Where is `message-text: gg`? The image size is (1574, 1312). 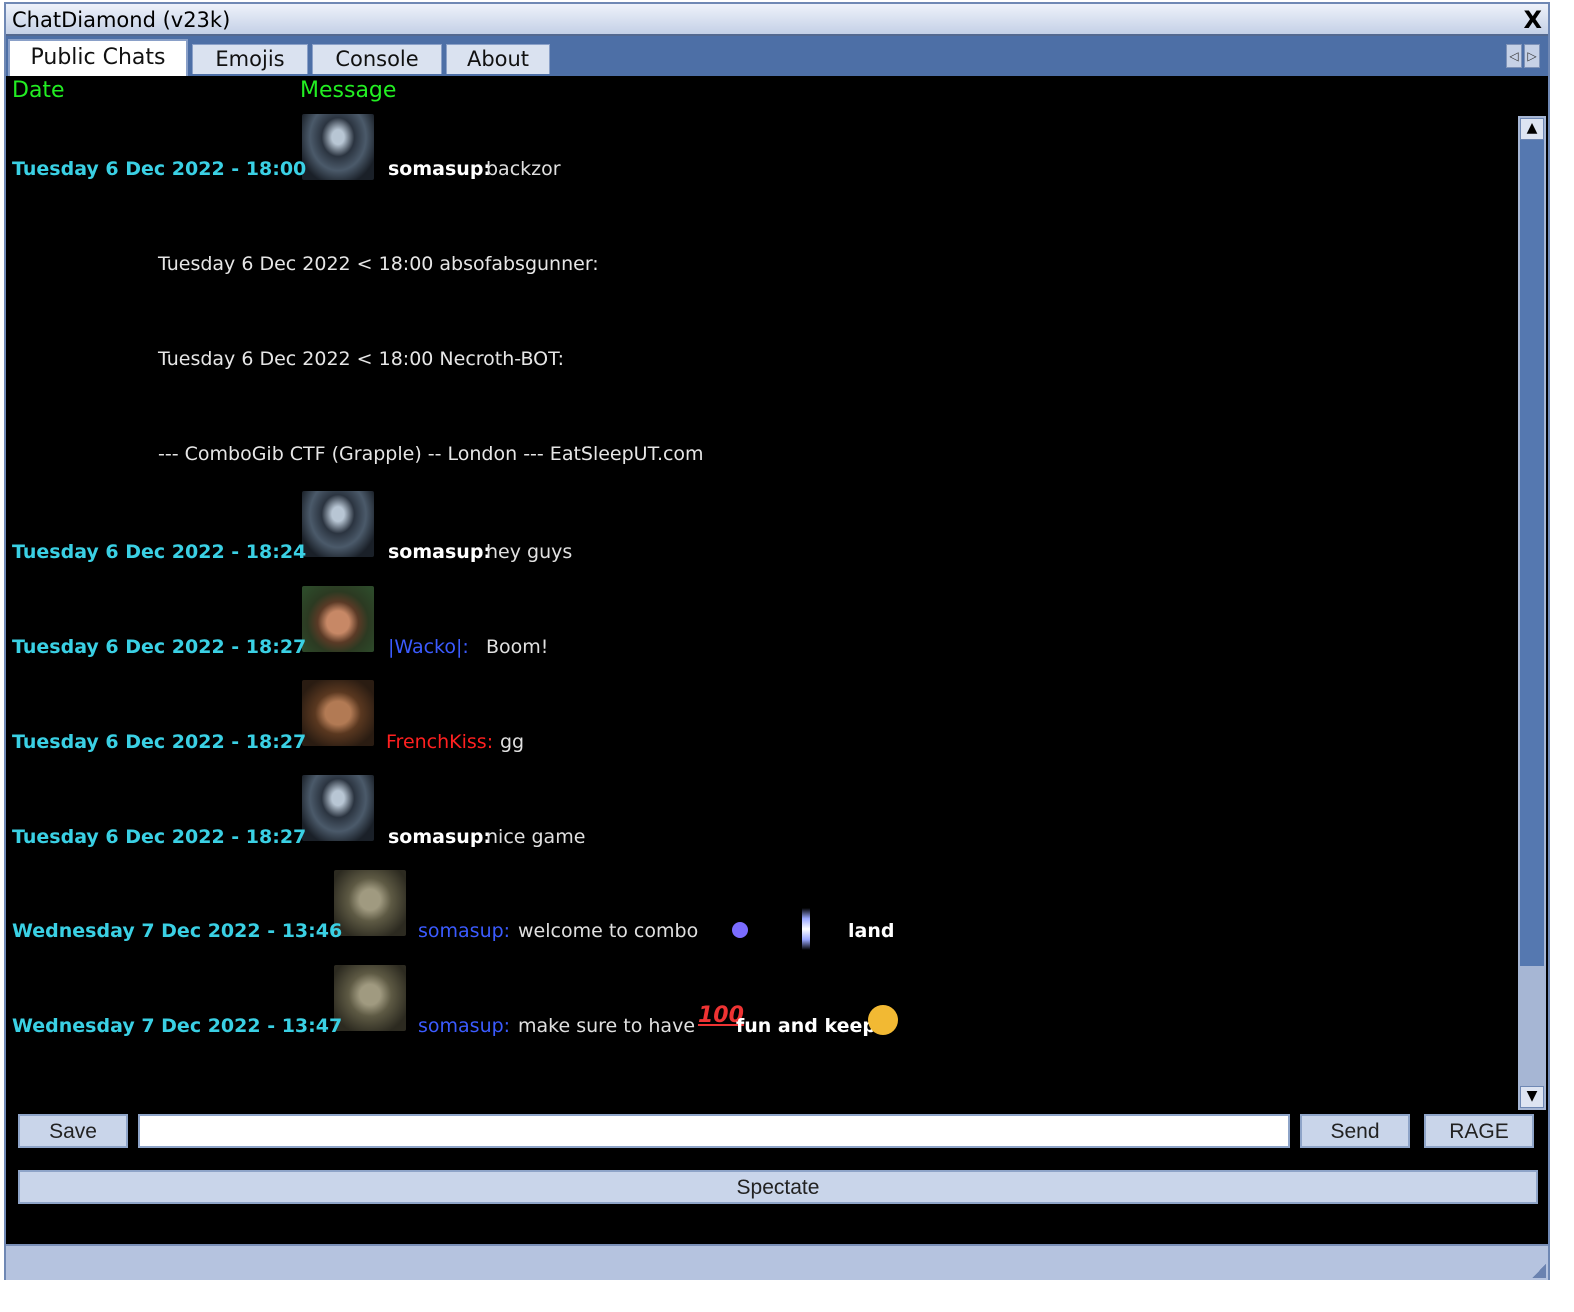 message-text: gg is located at coordinates (512, 742).